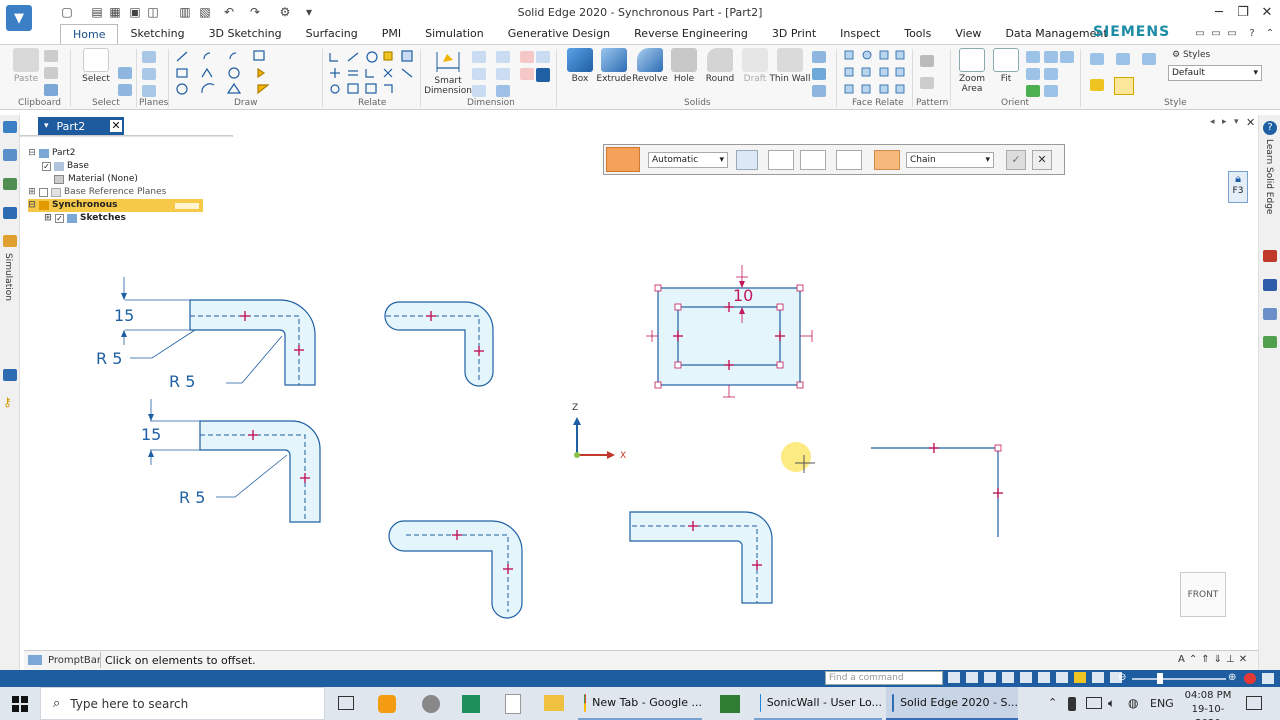 Image resolution: width=1280 pixels, height=720 pixels. What do you see at coordinates (1216, 33) in the screenshot?
I see `ribbon-option-icon-2: ▭` at bounding box center [1216, 33].